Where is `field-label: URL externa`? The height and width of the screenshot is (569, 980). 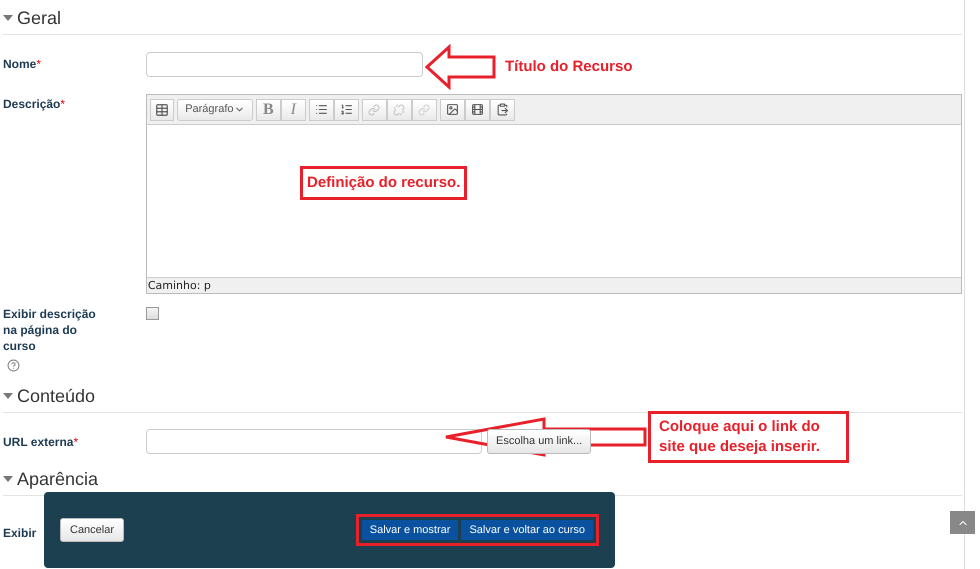 field-label: URL externa is located at coordinates (38, 442).